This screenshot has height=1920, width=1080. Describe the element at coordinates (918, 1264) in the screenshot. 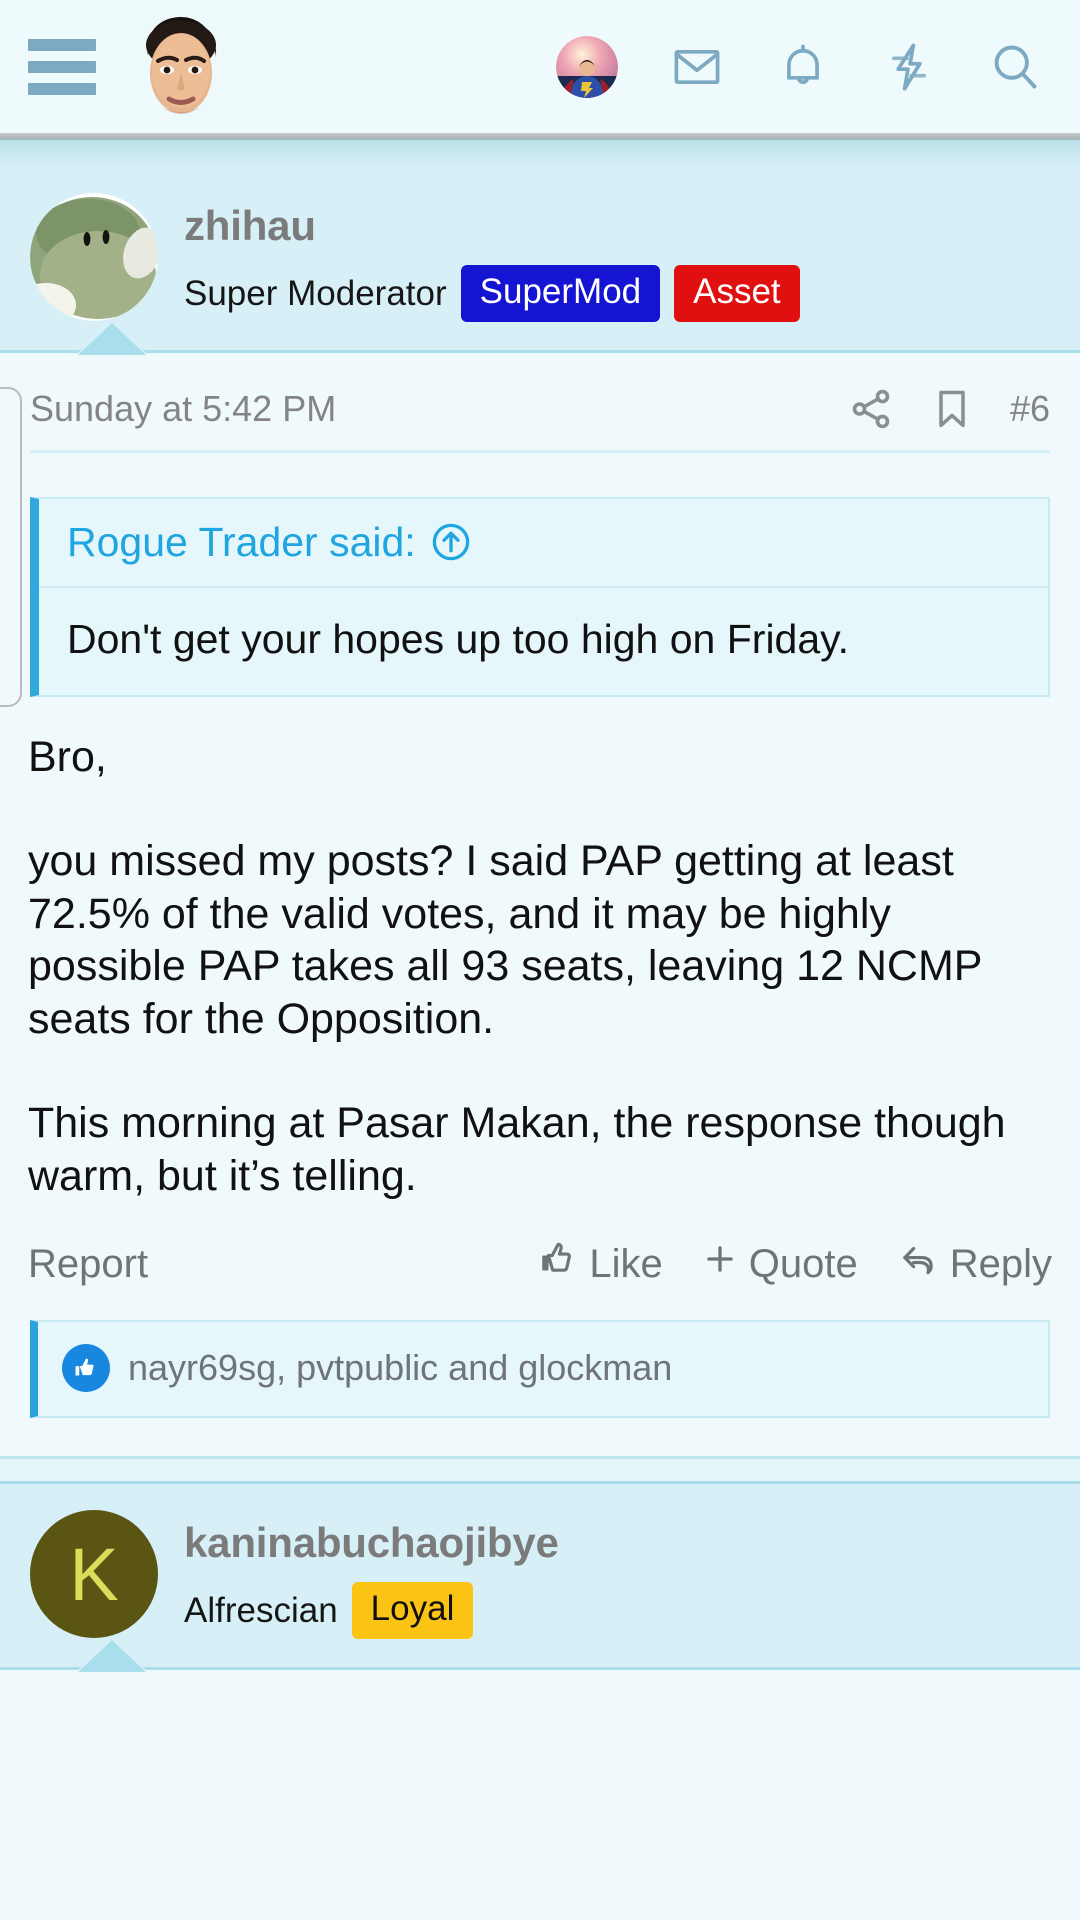

I see `reply-arrow-icon` at that location.